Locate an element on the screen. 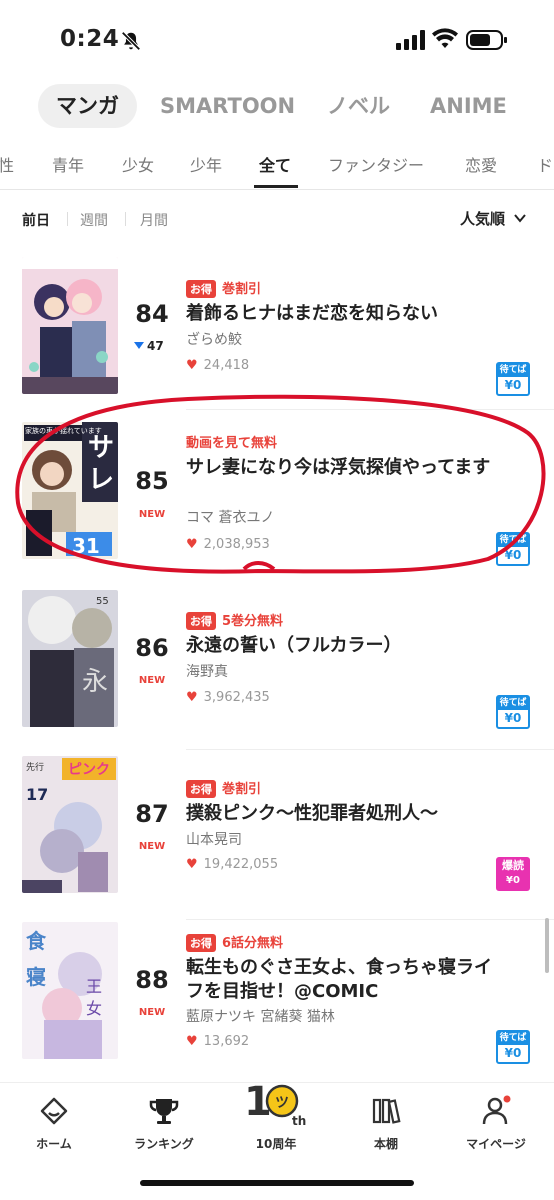 This screenshot has height=1200, width=554. period-divider is located at coordinates (125, 219).